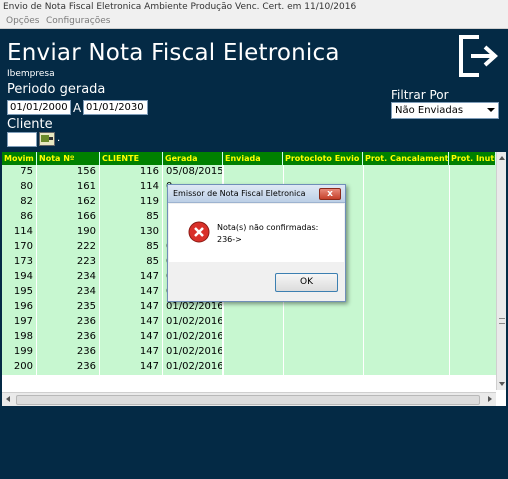 The image size is (508, 479). What do you see at coordinates (229, 239) in the screenshot?
I see `dialog-message-line2: 236->` at bounding box center [229, 239].